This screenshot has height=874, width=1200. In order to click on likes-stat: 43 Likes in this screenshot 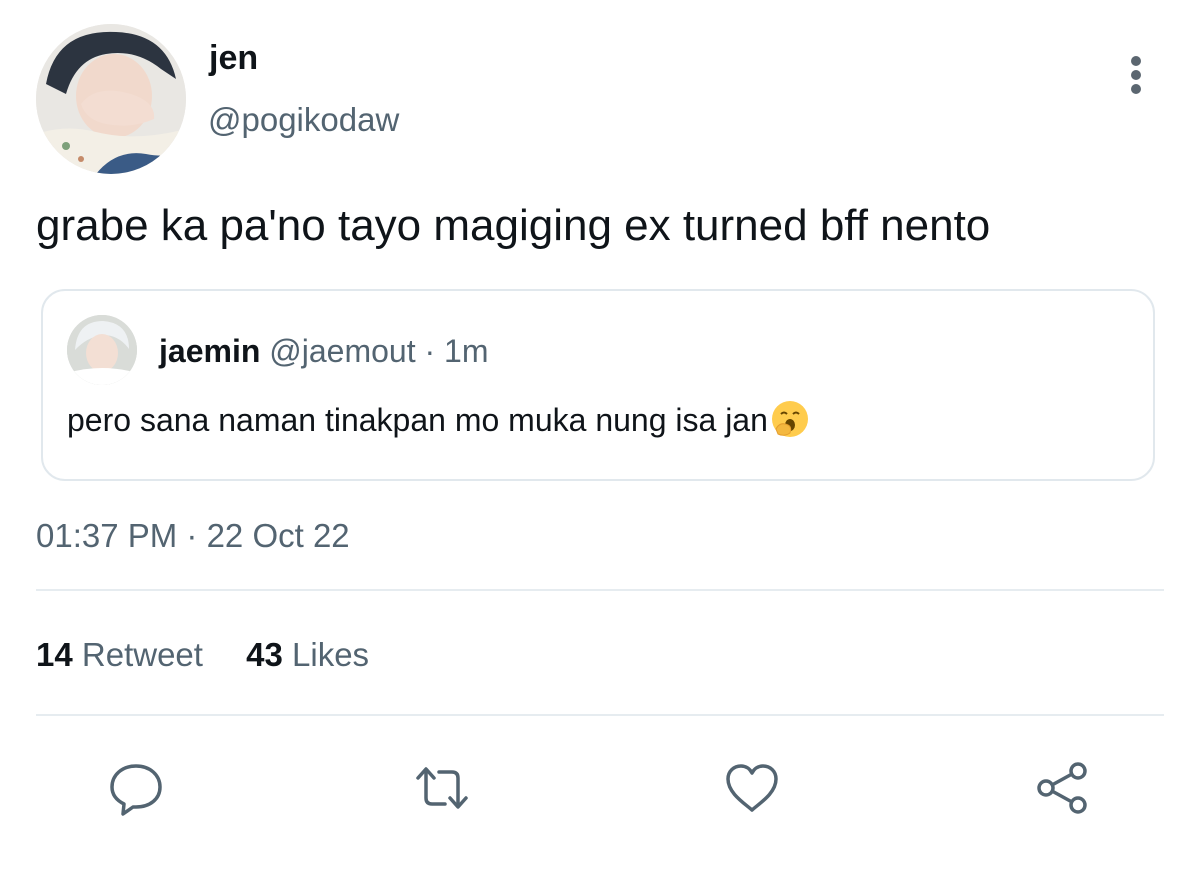, I will do `click(307, 655)`.